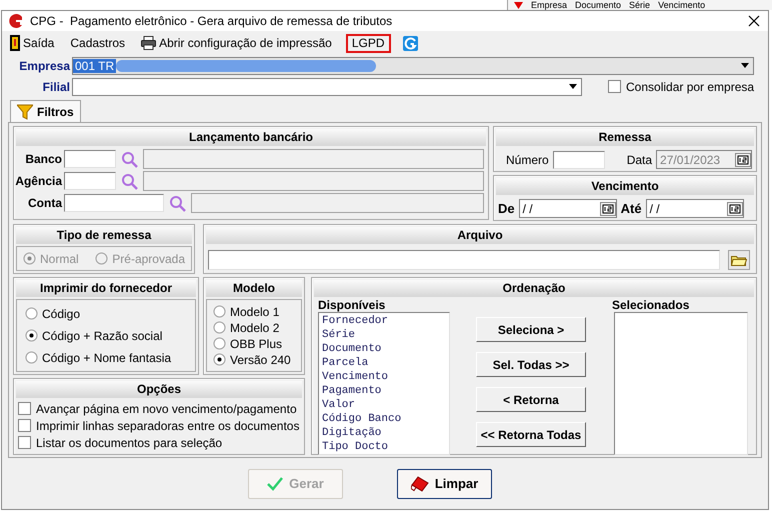 Image resolution: width=772 pixels, height=518 pixels. What do you see at coordinates (384, 363) in the screenshot?
I see `list-item: Parcela` at bounding box center [384, 363].